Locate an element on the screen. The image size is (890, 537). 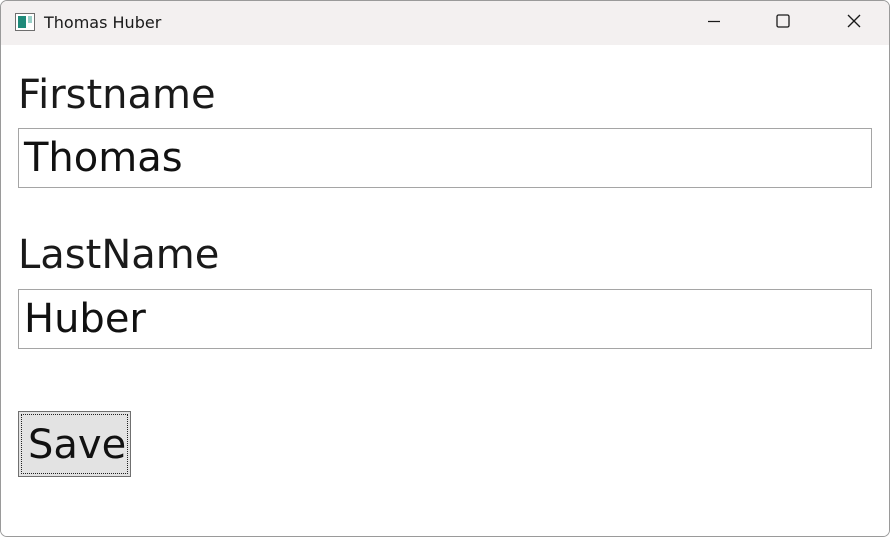
firstname-value: Thomas is located at coordinates (103, 158).